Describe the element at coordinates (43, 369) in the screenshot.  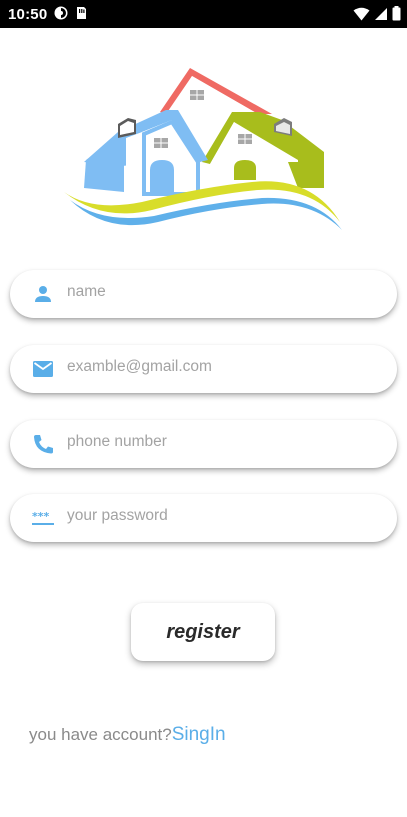
I see `mail-icon` at that location.